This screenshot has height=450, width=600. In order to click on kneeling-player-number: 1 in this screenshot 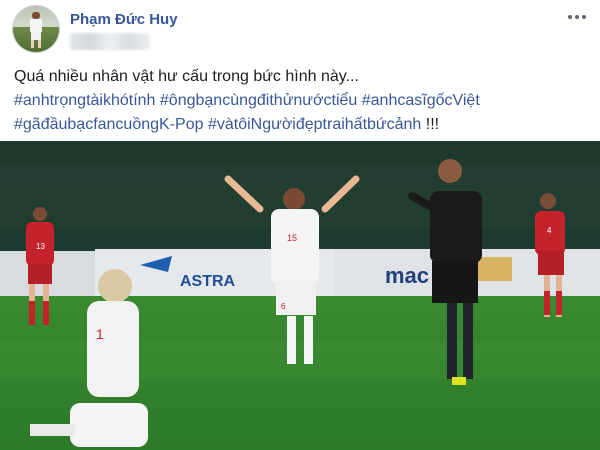, I will do `click(100, 334)`.